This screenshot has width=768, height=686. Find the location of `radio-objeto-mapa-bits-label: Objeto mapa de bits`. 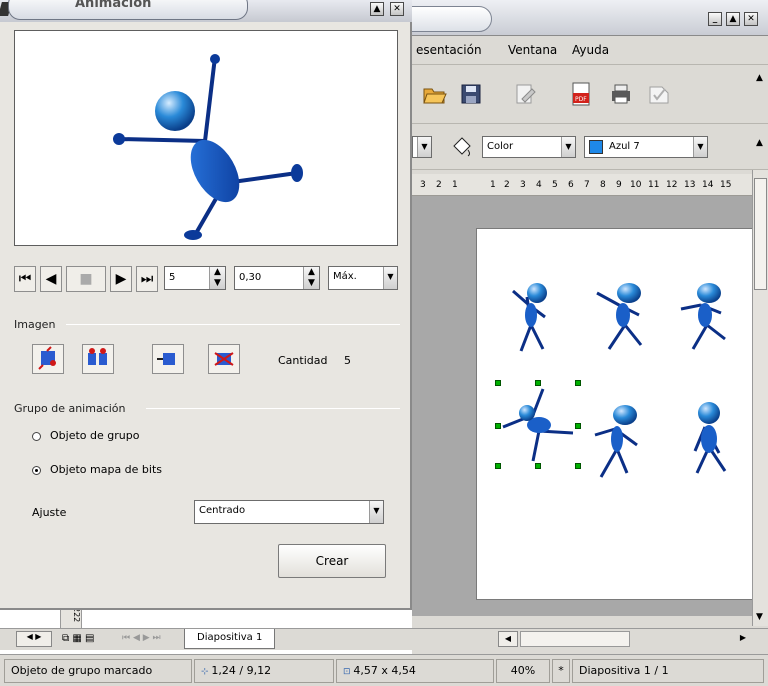

radio-objeto-mapa-bits-label: Objeto mapa de bits is located at coordinates (106, 469).